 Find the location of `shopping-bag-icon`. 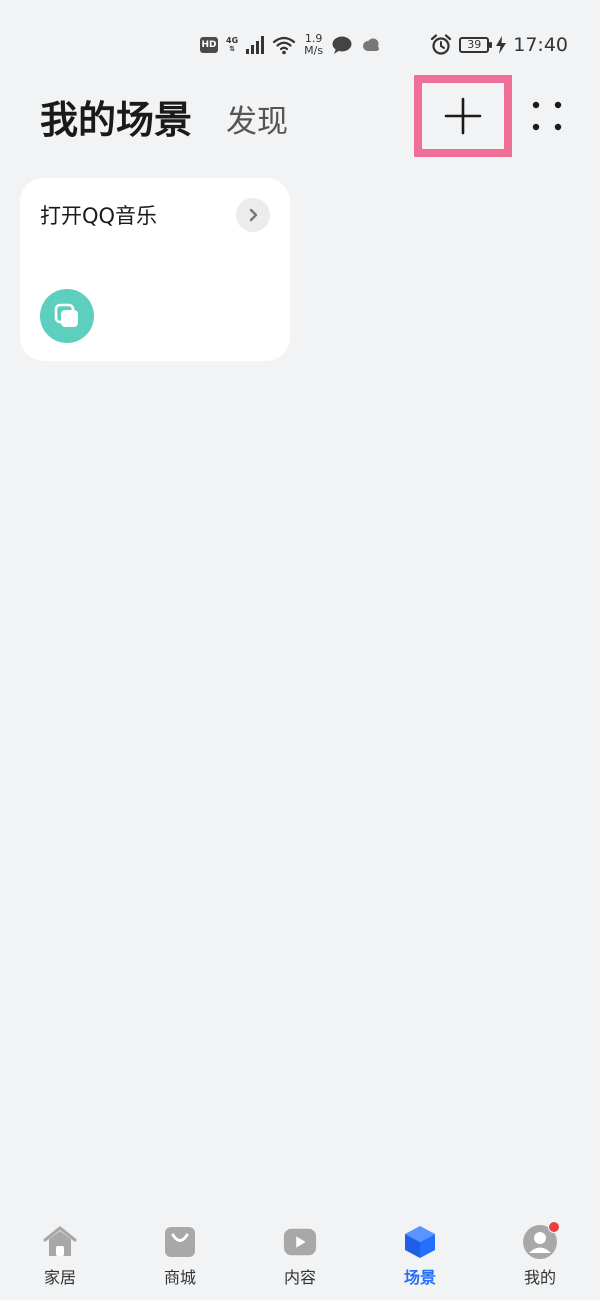

shopping-bag-icon is located at coordinates (180, 1242).